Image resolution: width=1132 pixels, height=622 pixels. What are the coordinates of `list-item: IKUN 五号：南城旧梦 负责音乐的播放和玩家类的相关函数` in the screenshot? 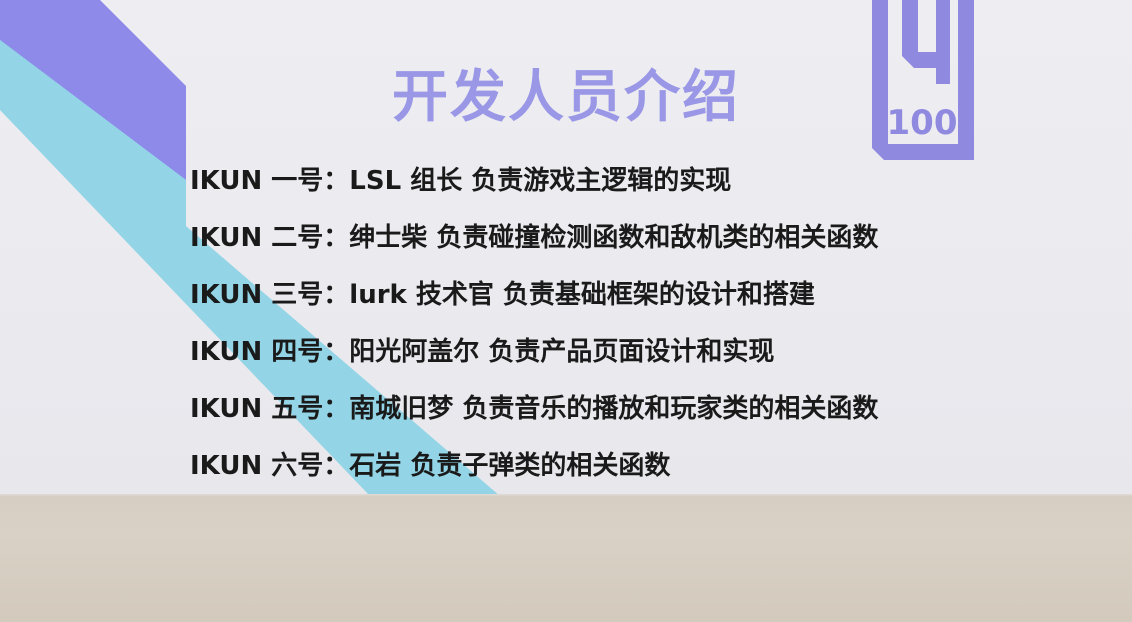 It's located at (640, 417).